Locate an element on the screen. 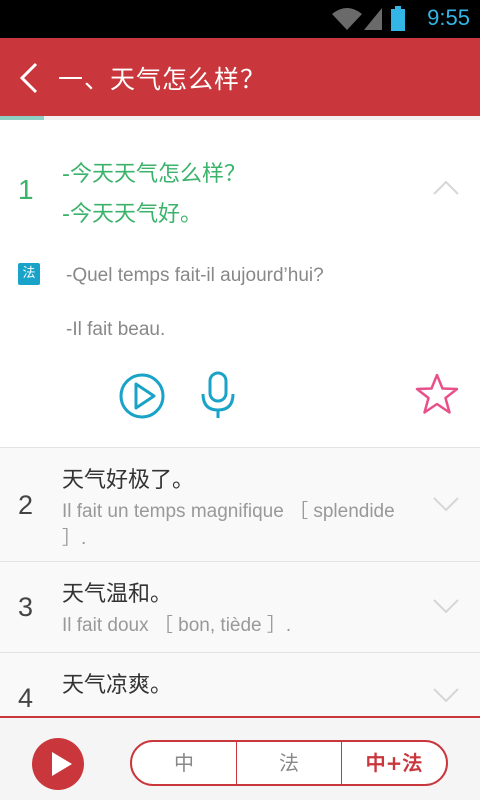 Image resolution: width=480 pixels, height=800 pixels. zh-sentence: 天气好极了。 is located at coordinates (128, 480).